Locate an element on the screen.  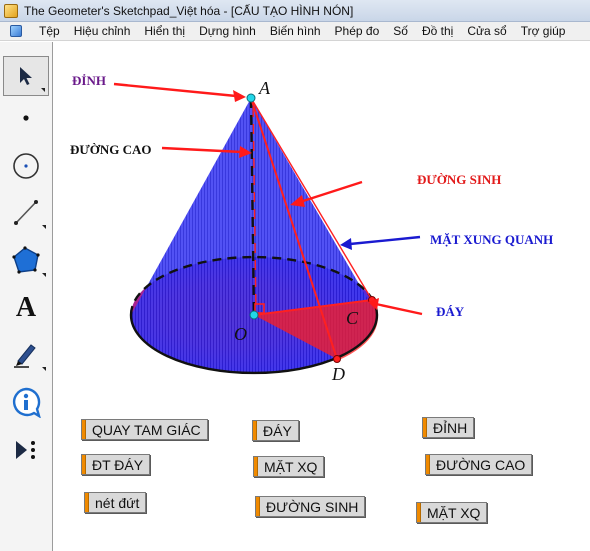
action-button-label: ĐƯỜNG SINH is located at coordinates (312, 507).